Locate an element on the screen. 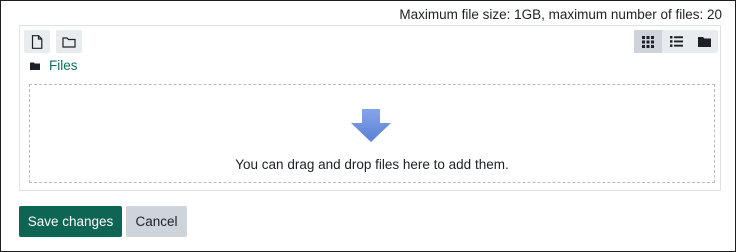 The image size is (736, 252). tree-folder-icon is located at coordinates (704, 42).